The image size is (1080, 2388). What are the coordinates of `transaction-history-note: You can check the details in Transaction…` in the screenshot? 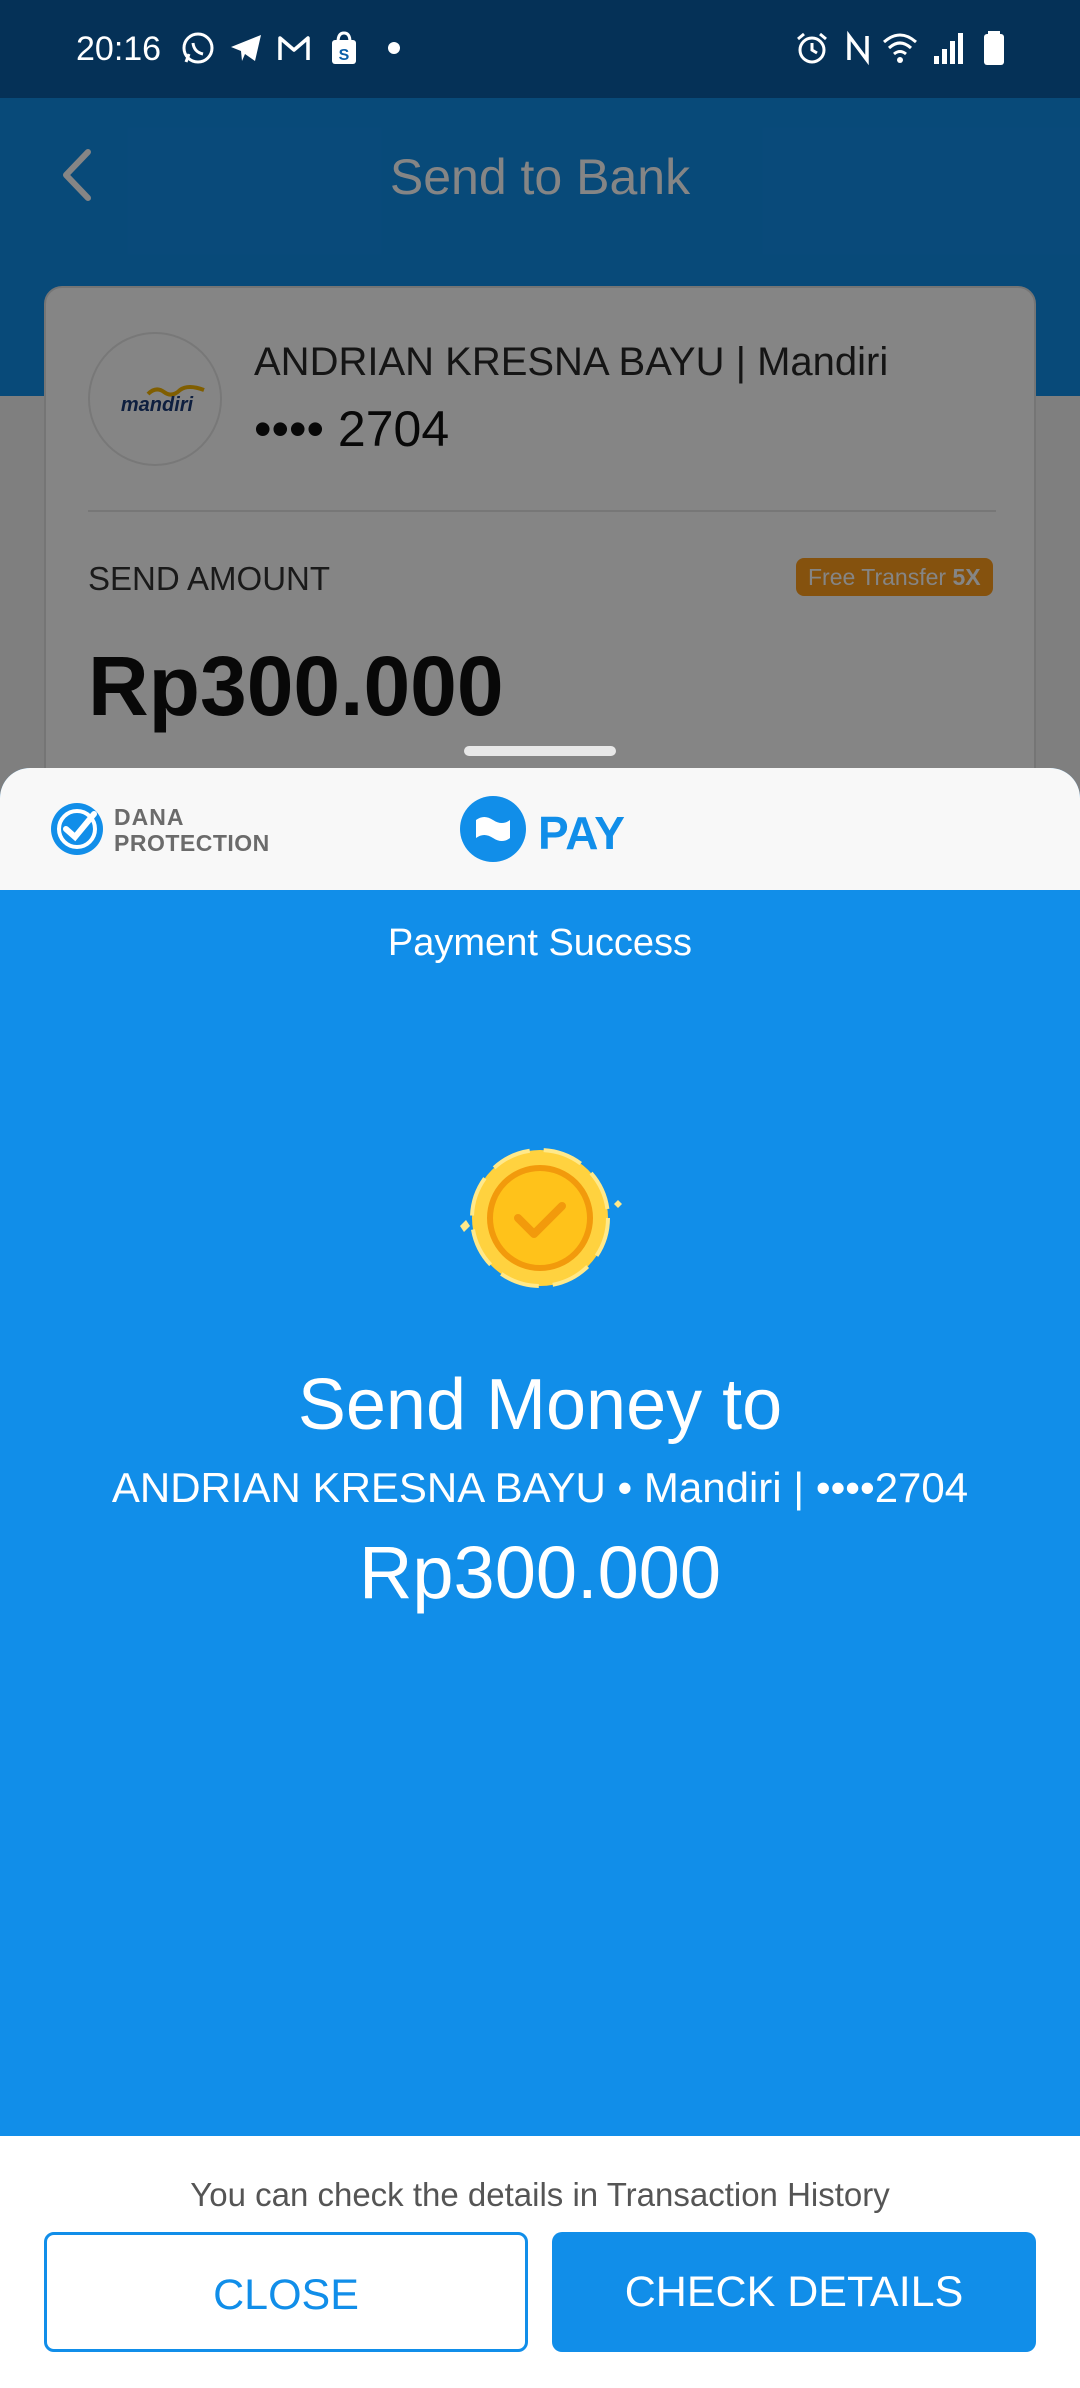 It's located at (540, 2194).